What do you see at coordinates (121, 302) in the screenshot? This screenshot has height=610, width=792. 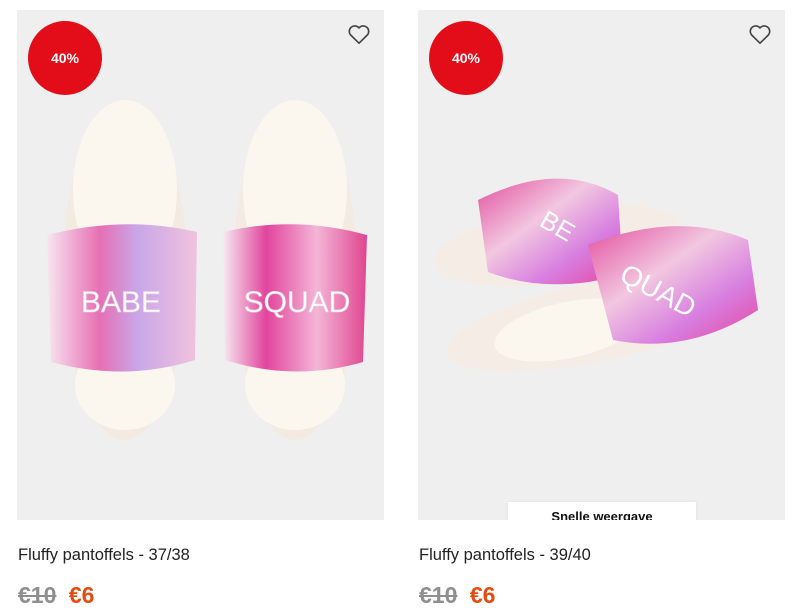 I see `slipper-text-left: BABE` at bounding box center [121, 302].